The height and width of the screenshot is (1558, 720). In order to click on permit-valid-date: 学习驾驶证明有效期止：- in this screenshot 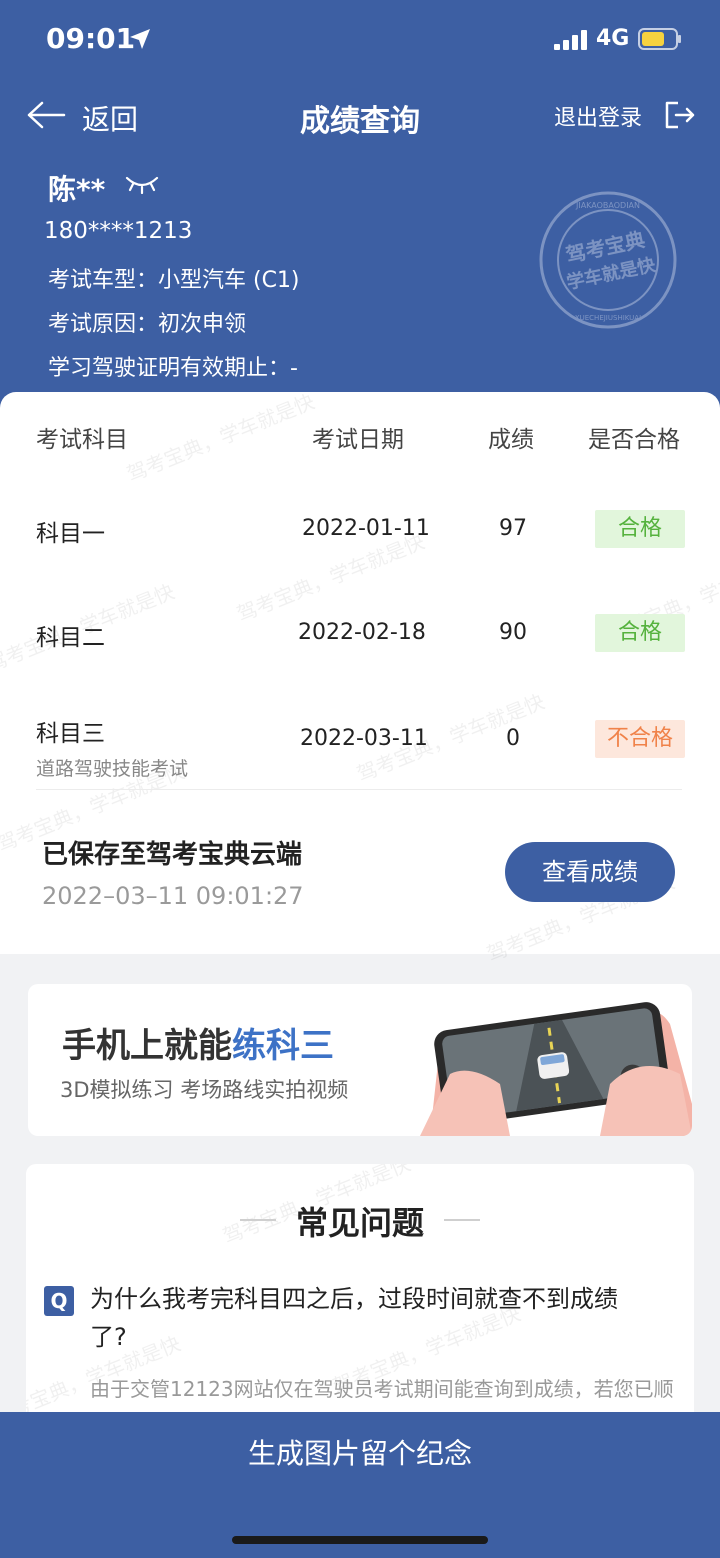, I will do `click(173, 368)`.